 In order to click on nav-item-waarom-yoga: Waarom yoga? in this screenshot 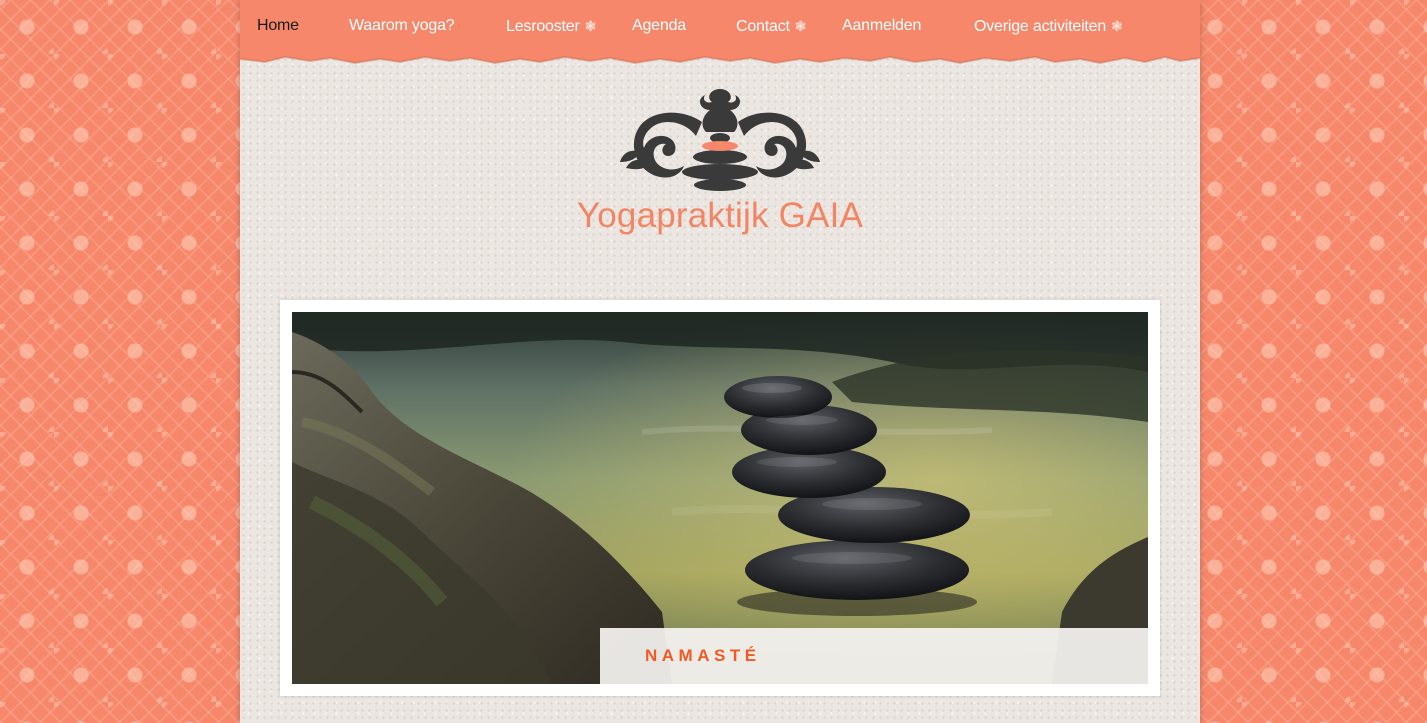, I will do `click(402, 26)`.